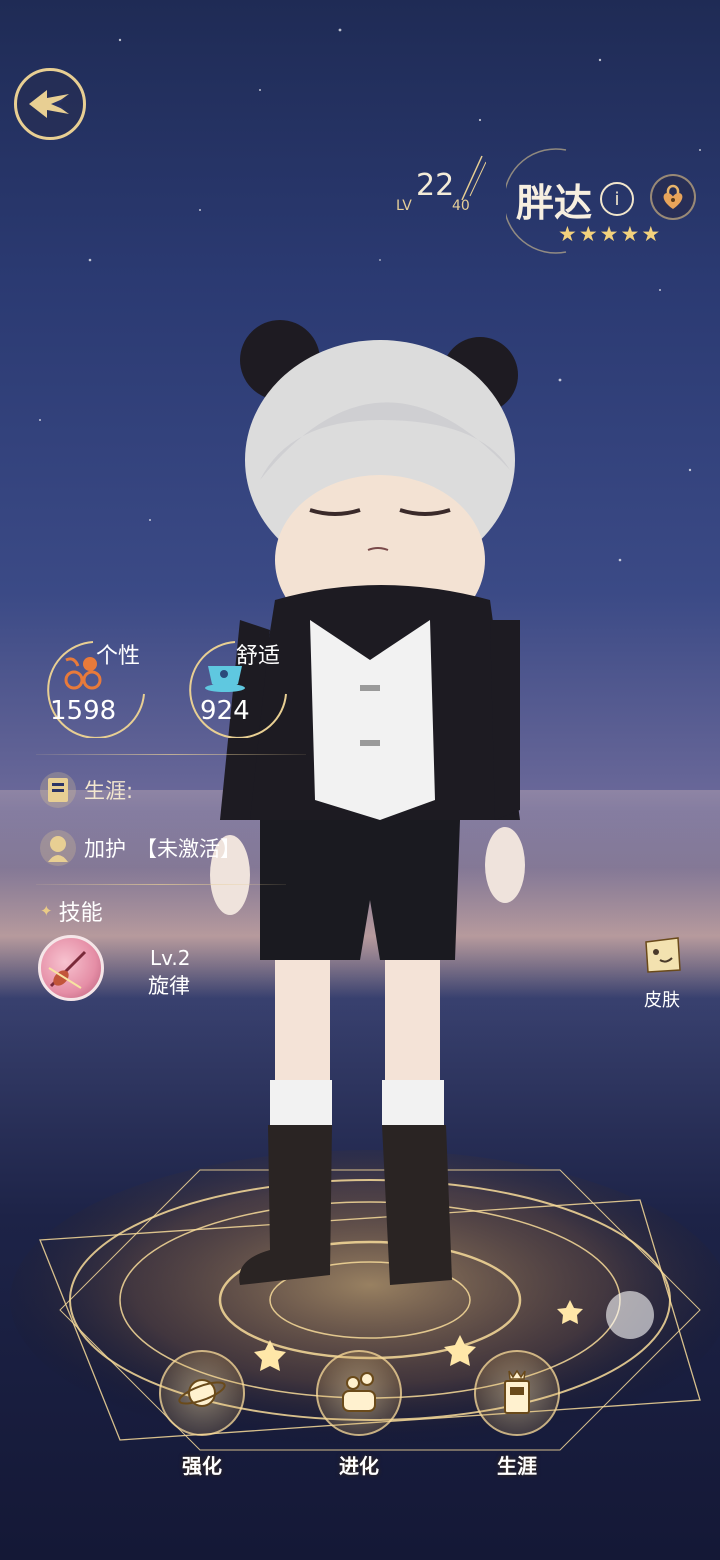  What do you see at coordinates (46, 911) in the screenshot?
I see `diamond-icon: ✦` at bounding box center [46, 911].